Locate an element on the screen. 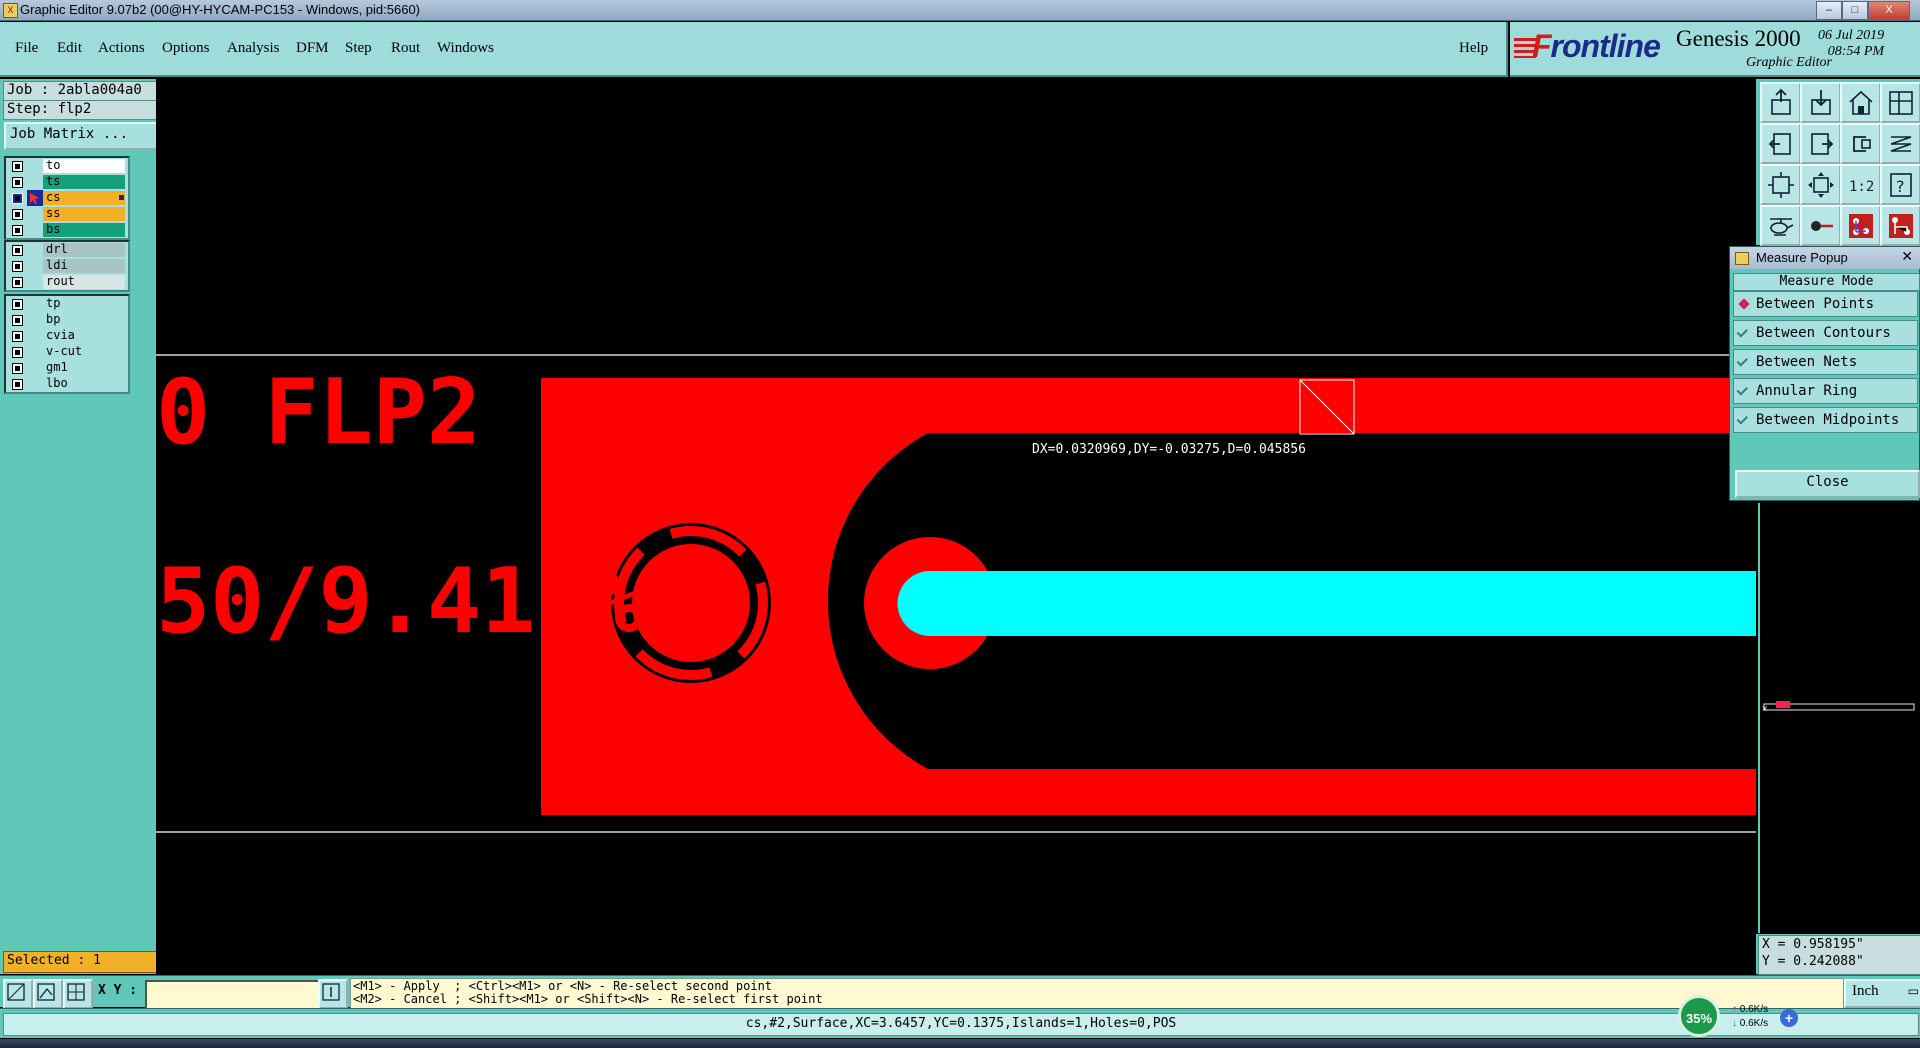 The image size is (1920, 1048). close-window-button: X is located at coordinates (1889, 10).